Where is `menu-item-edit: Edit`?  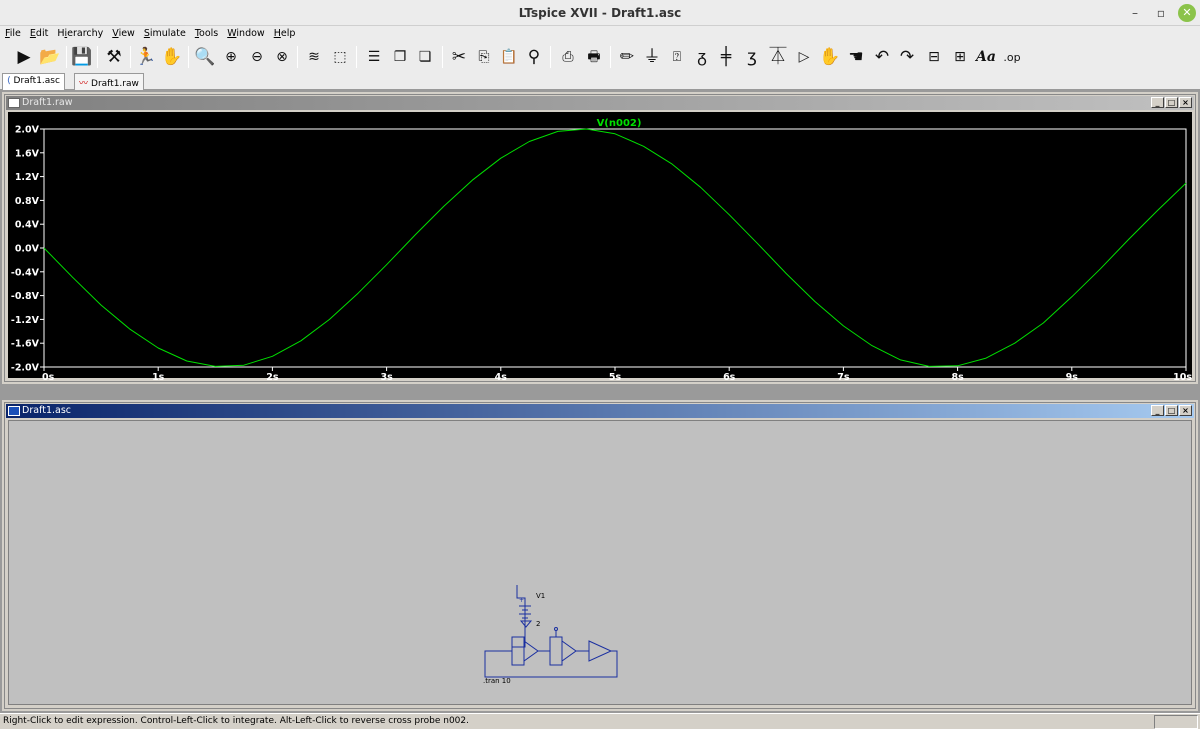
menu-item-edit: Edit is located at coordinates (38, 33).